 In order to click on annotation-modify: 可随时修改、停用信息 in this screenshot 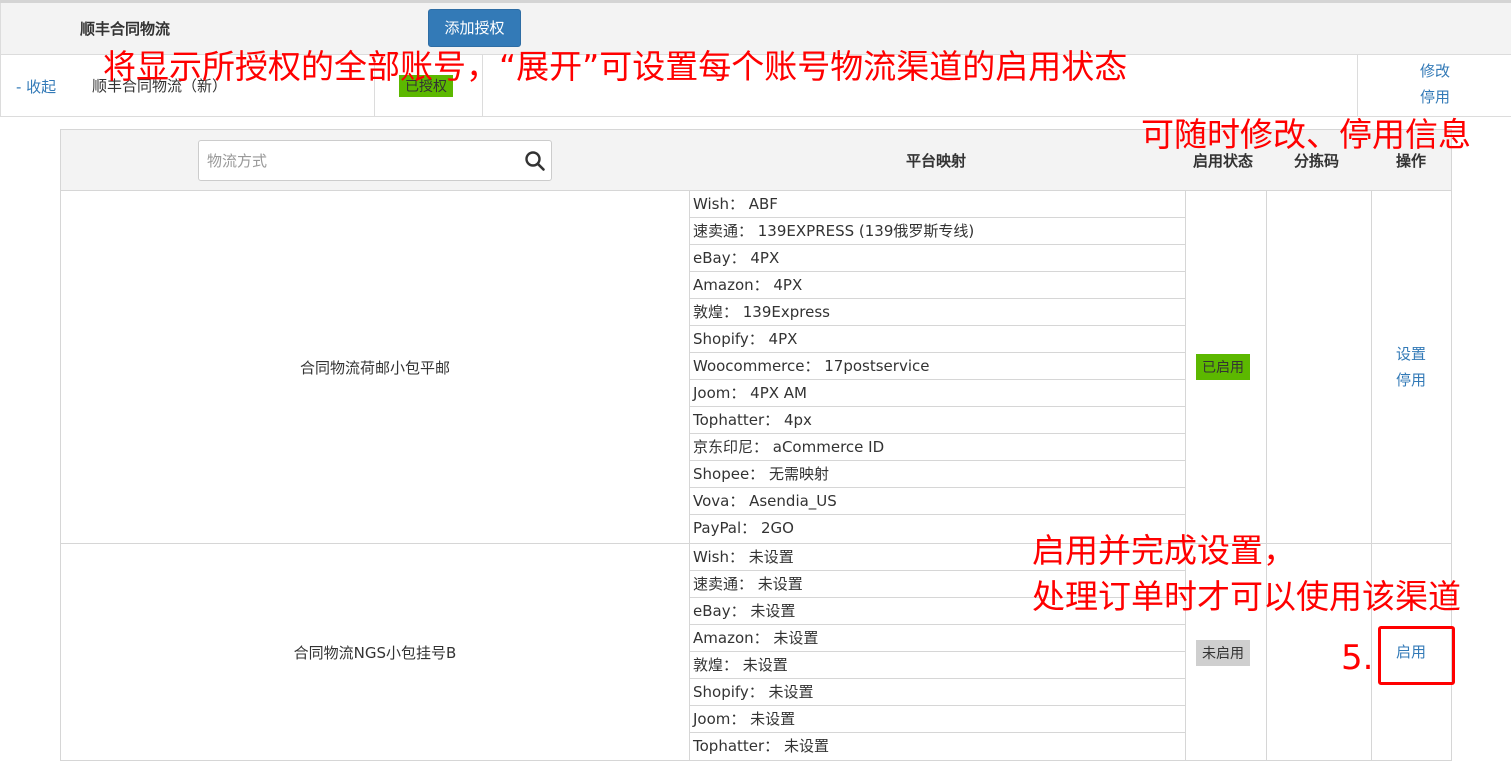, I will do `click(1306, 134)`.